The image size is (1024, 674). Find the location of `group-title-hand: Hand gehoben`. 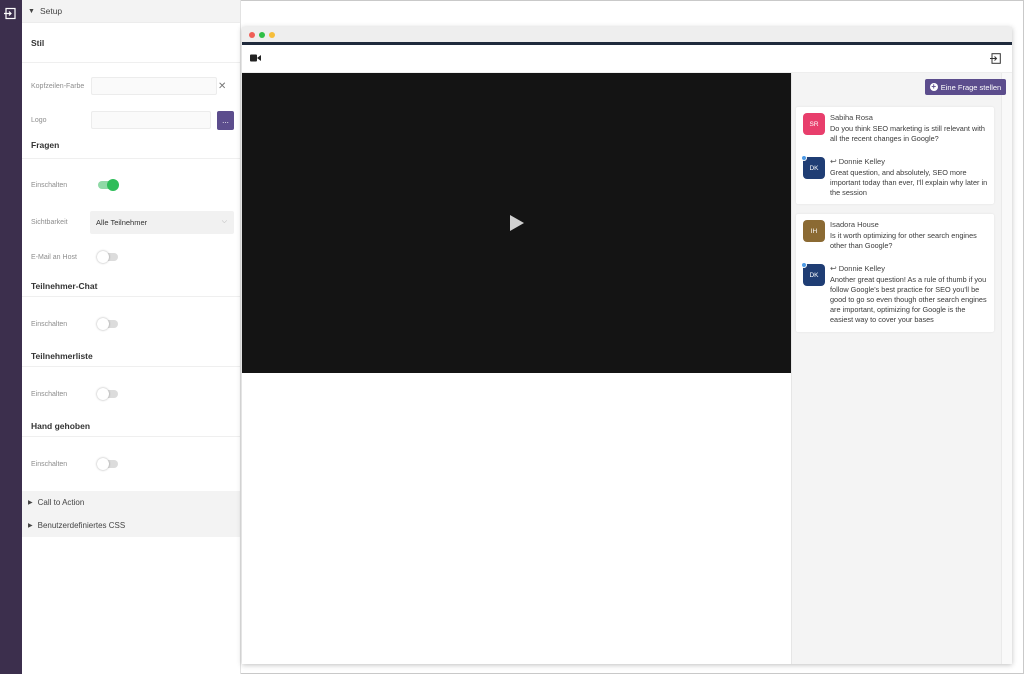

group-title-hand: Hand gehoben is located at coordinates (131, 429).